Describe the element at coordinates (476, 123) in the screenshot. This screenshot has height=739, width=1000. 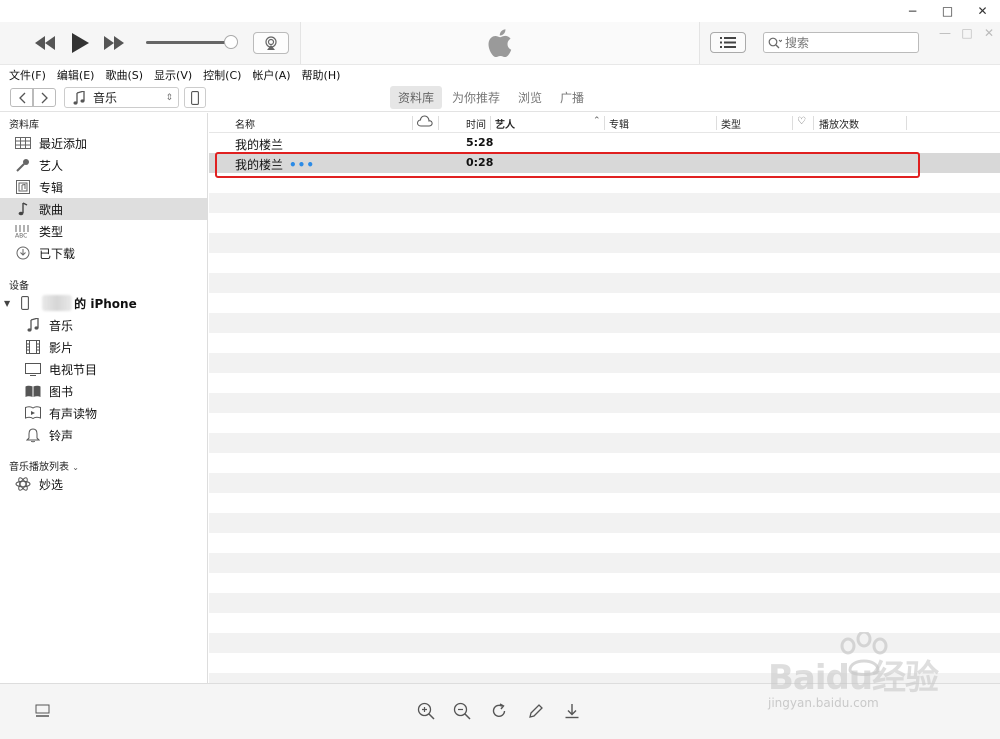
I see `column-time: 时间` at that location.